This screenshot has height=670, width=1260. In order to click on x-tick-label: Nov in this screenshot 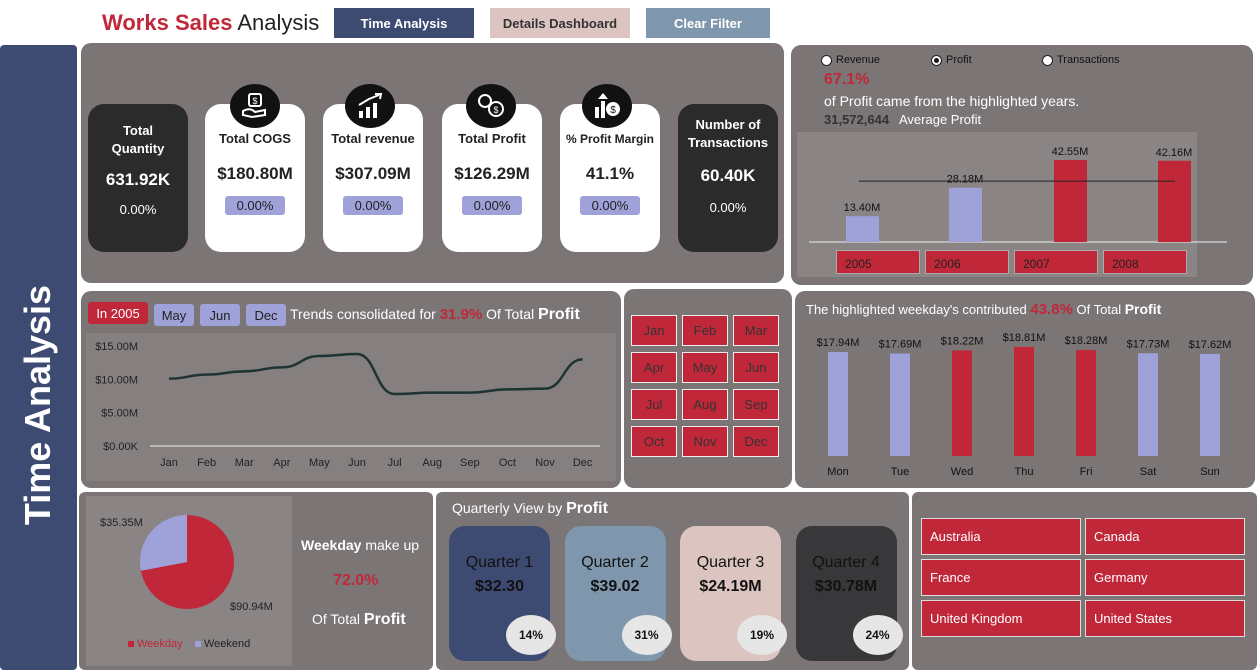, I will do `click(545, 463)`.